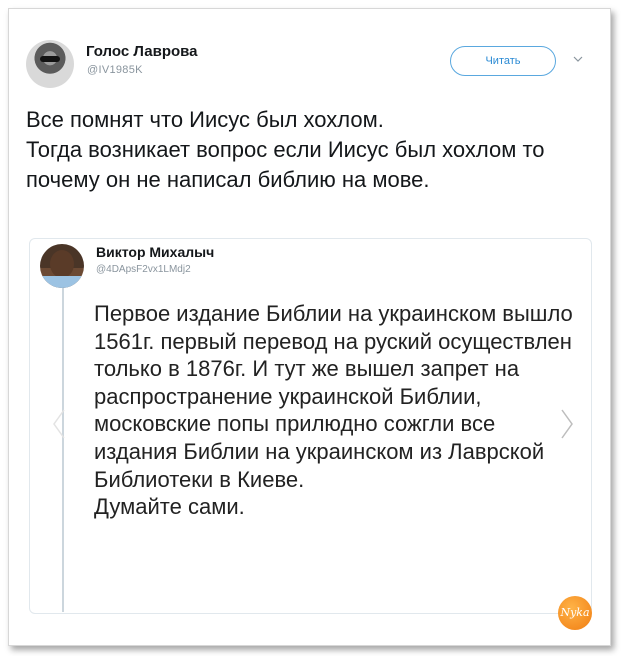 This screenshot has width=621, height=656. I want to click on quoted-author-handle: @4DApsF2vx1LMdj2, so click(143, 269).